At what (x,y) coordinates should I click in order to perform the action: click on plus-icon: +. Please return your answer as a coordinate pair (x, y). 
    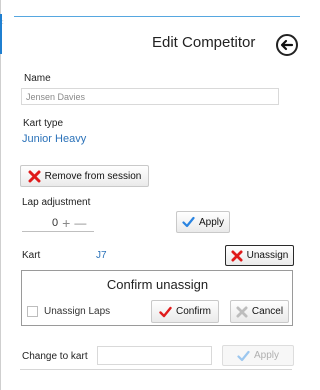
    Looking at the image, I should click on (66, 223).